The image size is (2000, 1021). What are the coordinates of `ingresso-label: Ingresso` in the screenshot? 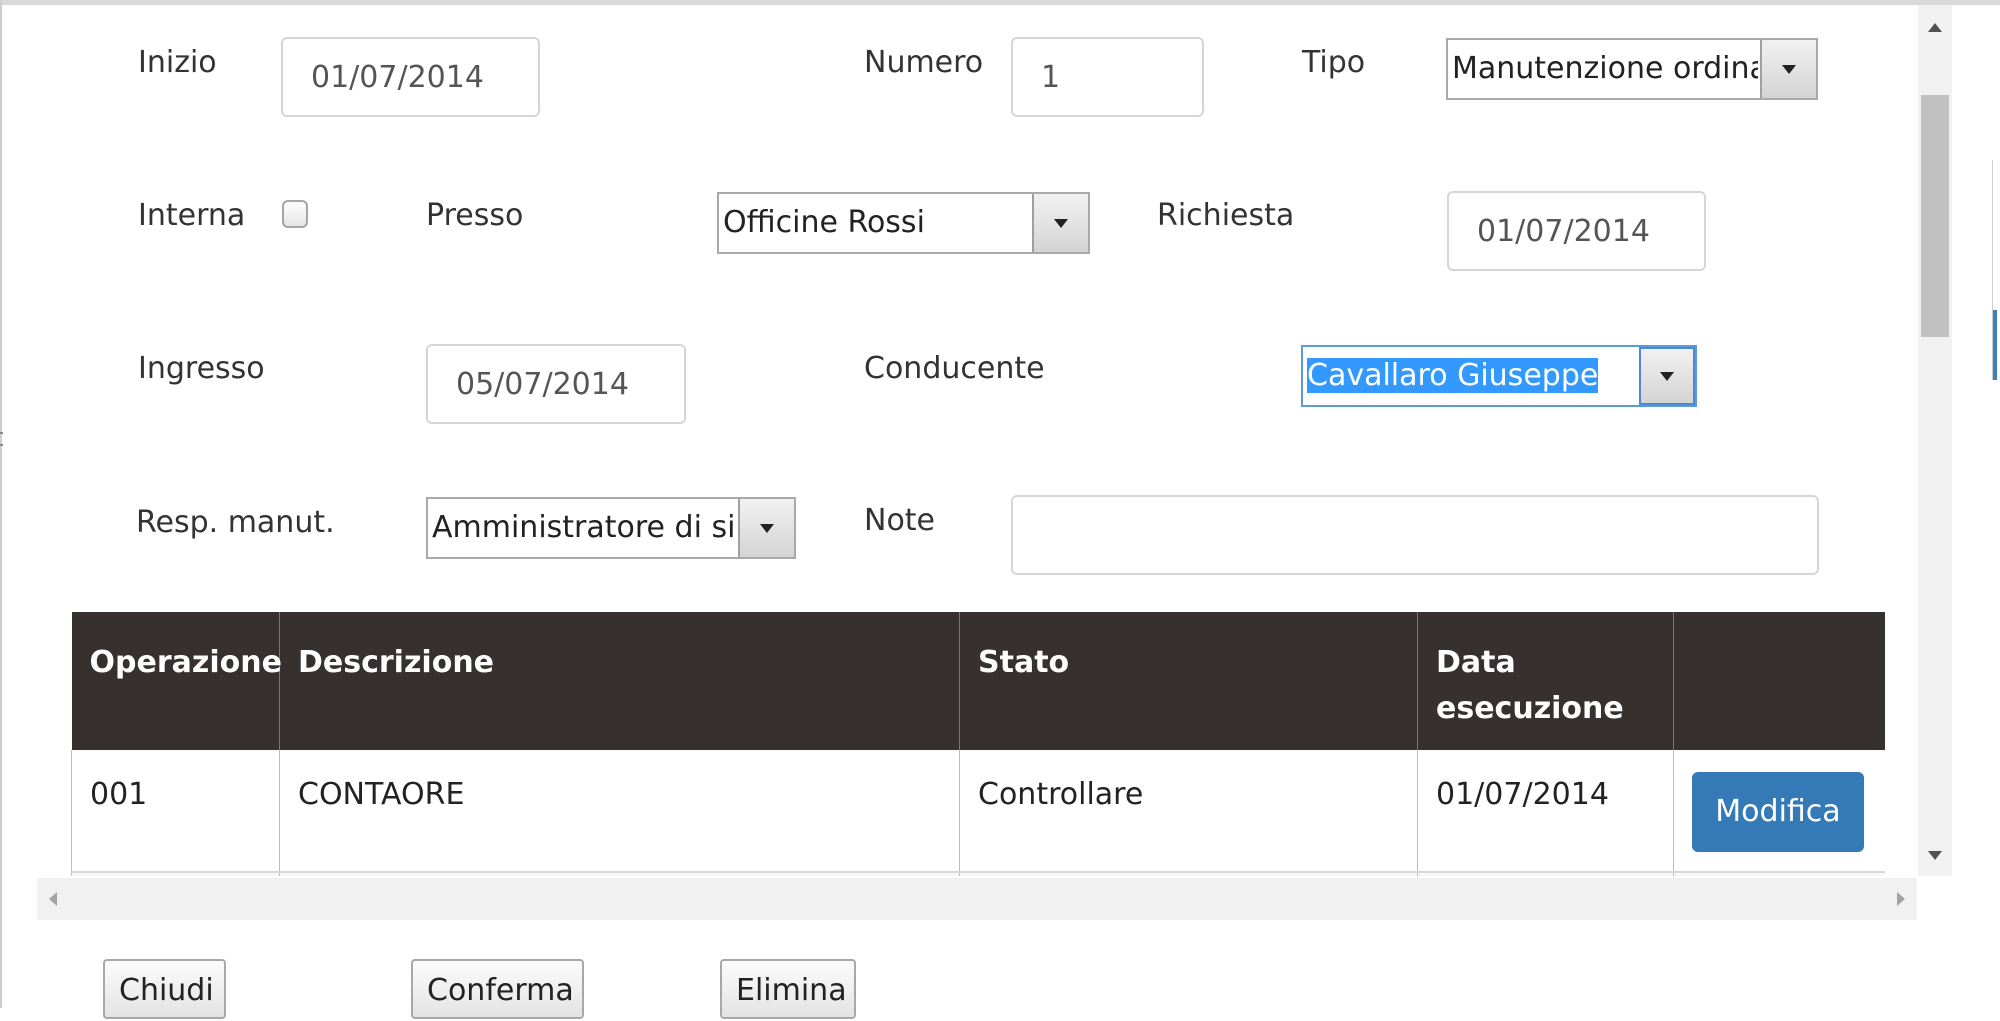 It's located at (201, 368).